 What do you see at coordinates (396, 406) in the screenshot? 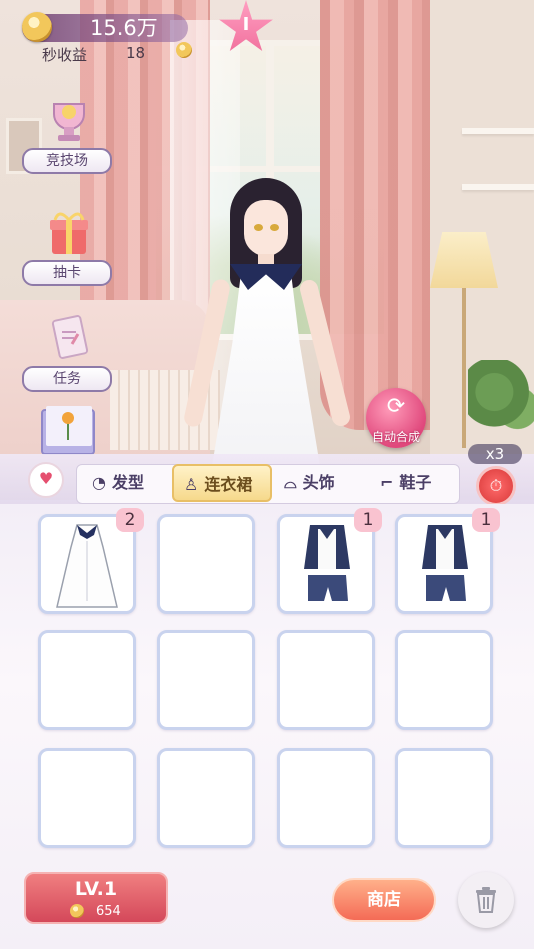
I see `refresh-icon: ⟳` at bounding box center [396, 406].